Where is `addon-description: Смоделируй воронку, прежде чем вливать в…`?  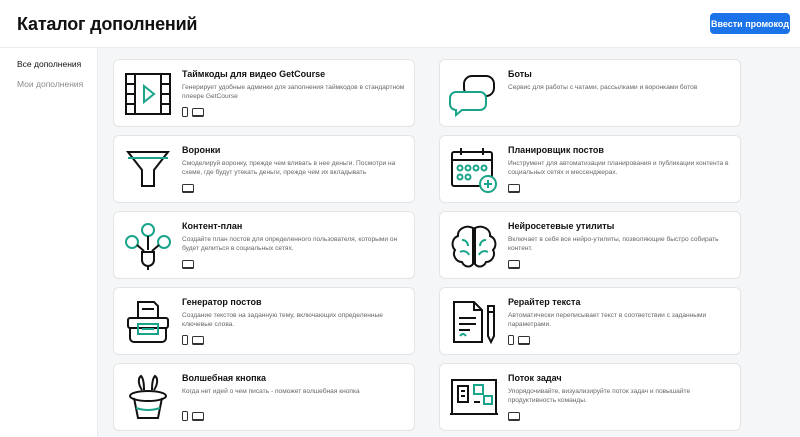
addon-description: Смоделируй воронку, прежде чем вливать в… is located at coordinates (289, 168).